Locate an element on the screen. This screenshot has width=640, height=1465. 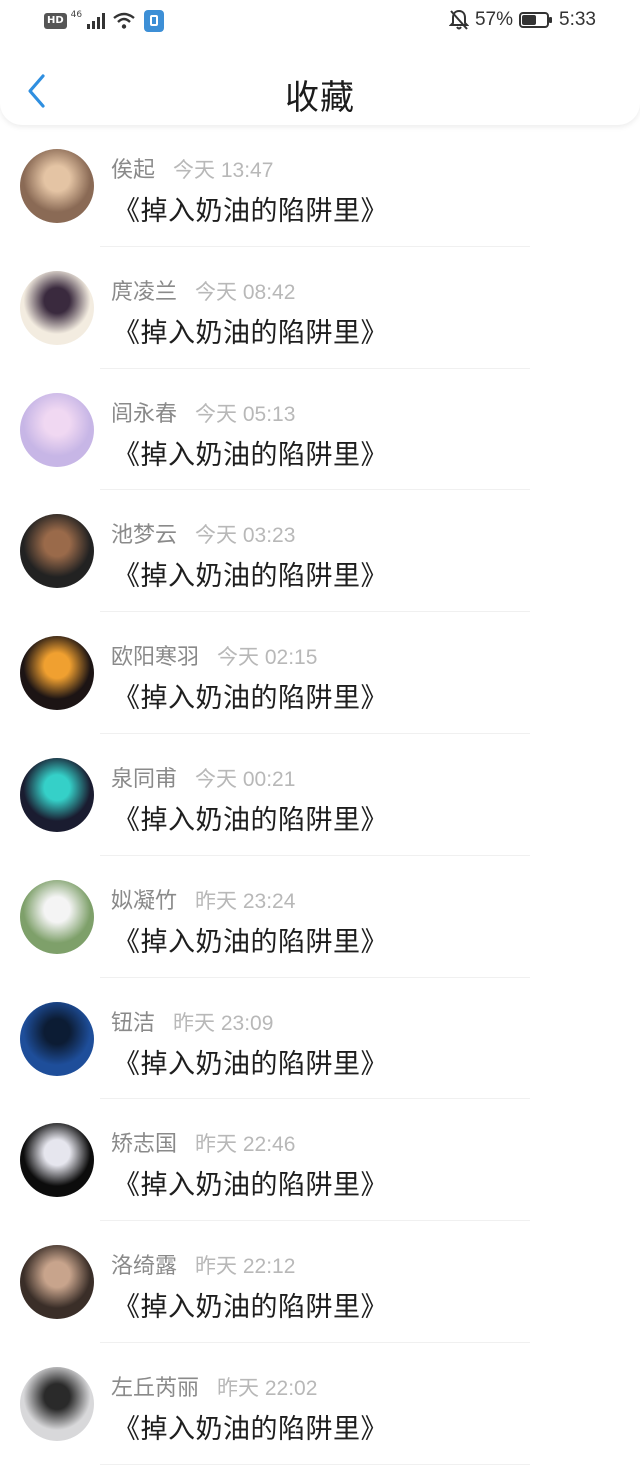
status-right: 57% 5:33 is located at coordinates (522, 20).